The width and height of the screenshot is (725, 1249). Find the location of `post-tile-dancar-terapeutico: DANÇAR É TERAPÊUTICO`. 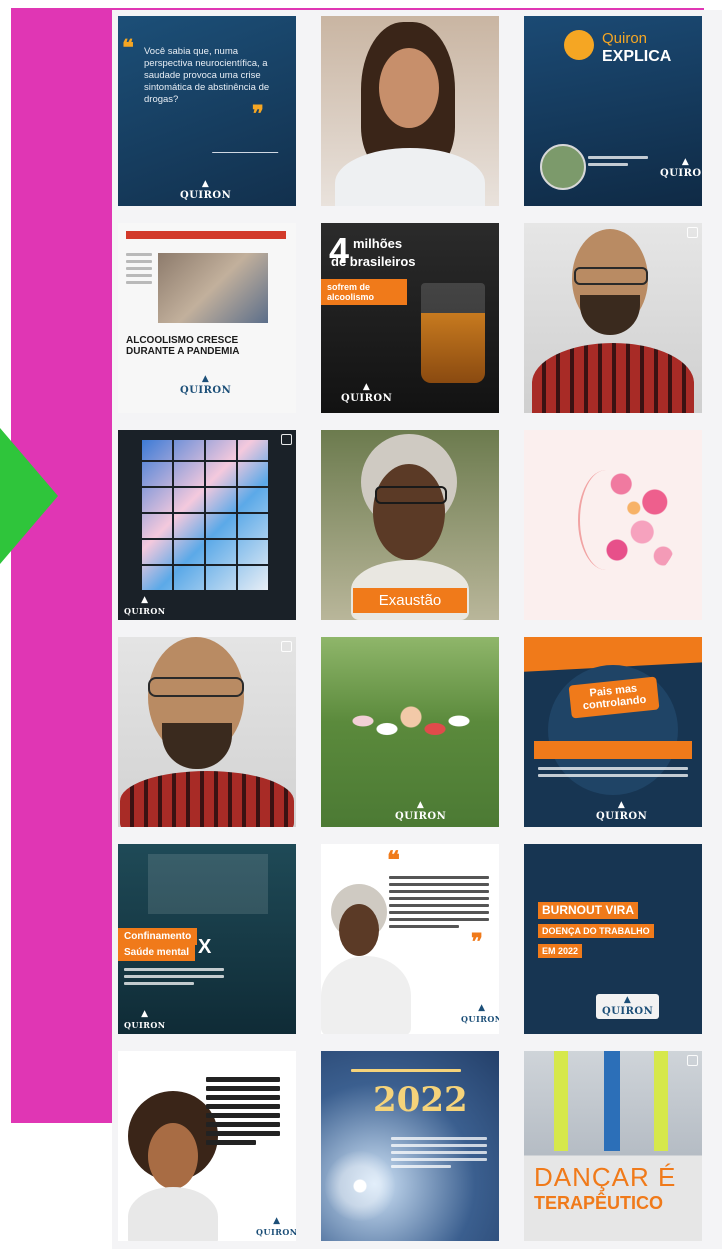

post-tile-dancar-terapeutico: DANÇAR É TERAPÊUTICO is located at coordinates (613, 1146).